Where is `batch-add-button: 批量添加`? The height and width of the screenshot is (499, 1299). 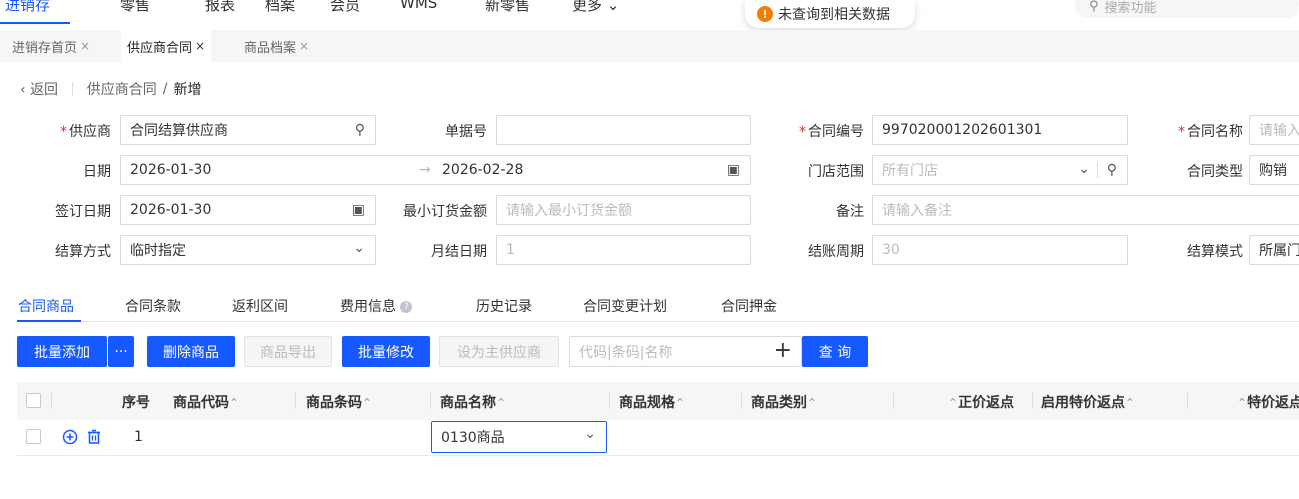 batch-add-button: 批量添加 is located at coordinates (62, 351).